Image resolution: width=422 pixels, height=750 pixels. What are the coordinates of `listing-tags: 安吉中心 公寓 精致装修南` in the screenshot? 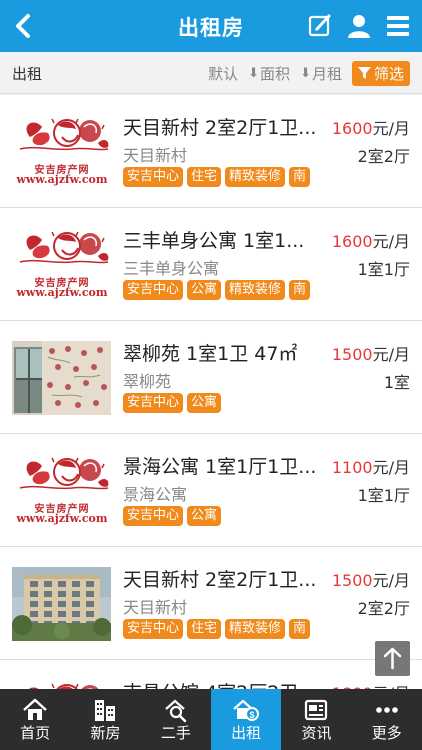 It's located at (218, 290).